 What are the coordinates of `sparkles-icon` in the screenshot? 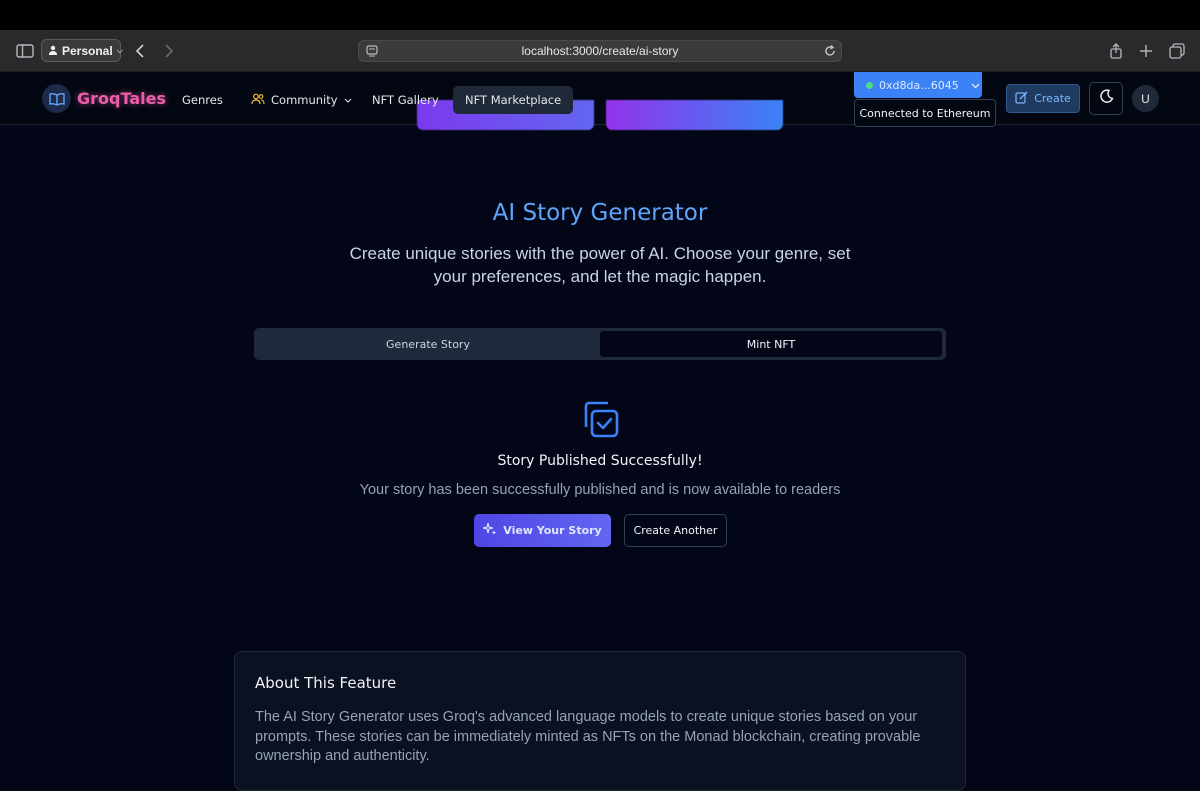 It's located at (490, 530).